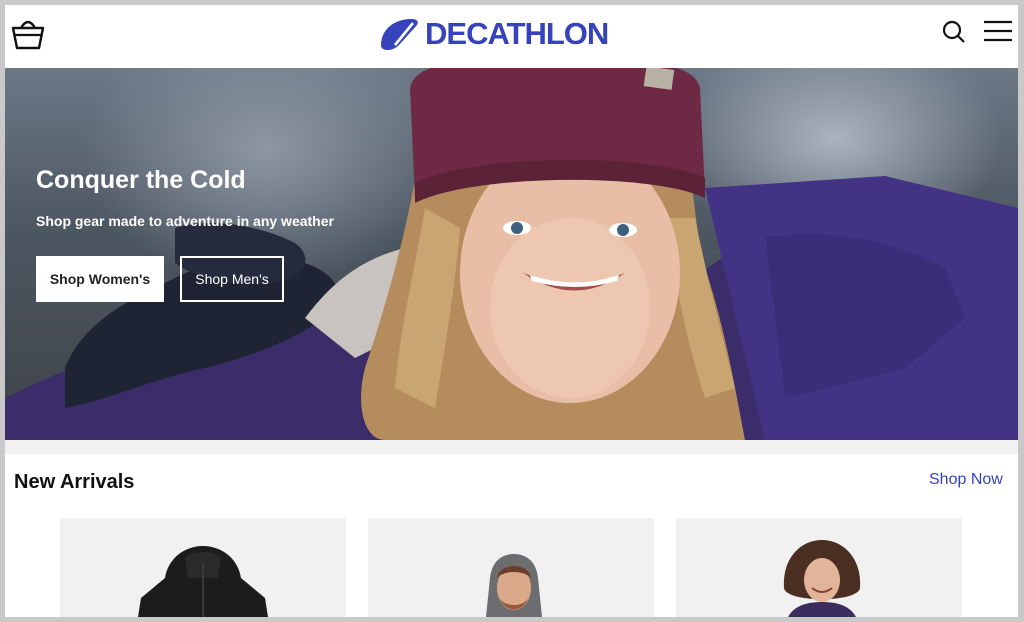  I want to click on basket-icon, so click(28, 33).